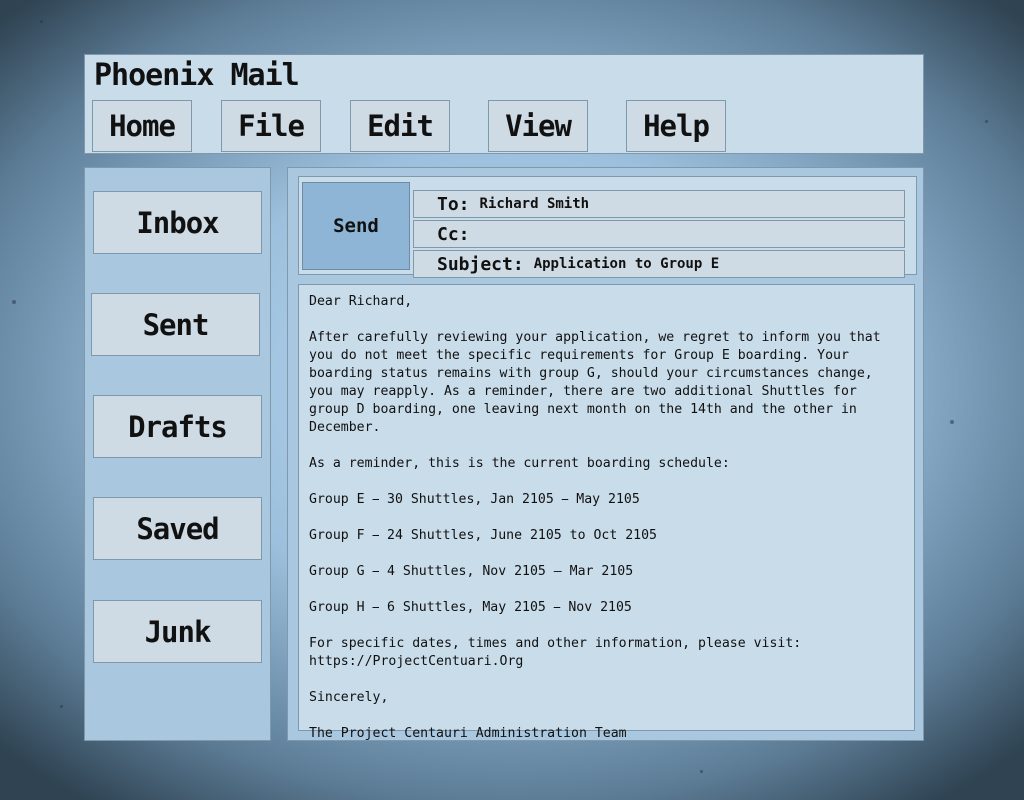 Image resolution: width=1024 pixels, height=800 pixels. I want to click on greeting-text: Dear Richard,, so click(361, 301).